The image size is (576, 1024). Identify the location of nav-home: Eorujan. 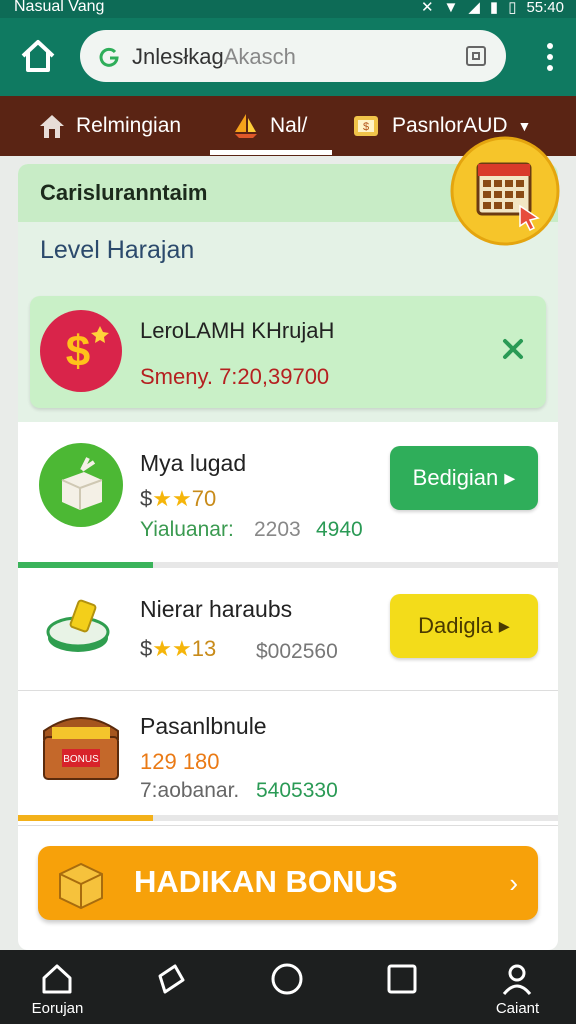
(57, 987).